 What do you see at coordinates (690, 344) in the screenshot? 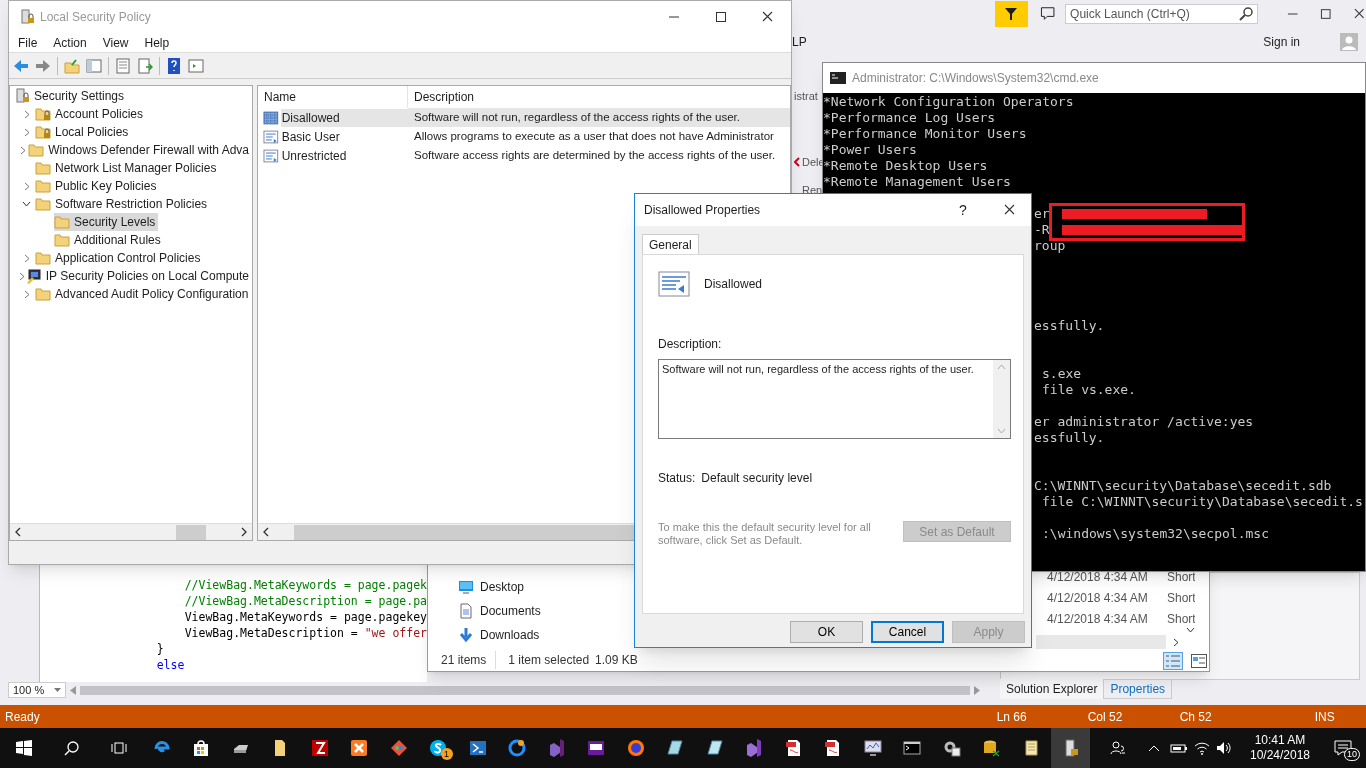
I see `field-label: Description:` at bounding box center [690, 344].